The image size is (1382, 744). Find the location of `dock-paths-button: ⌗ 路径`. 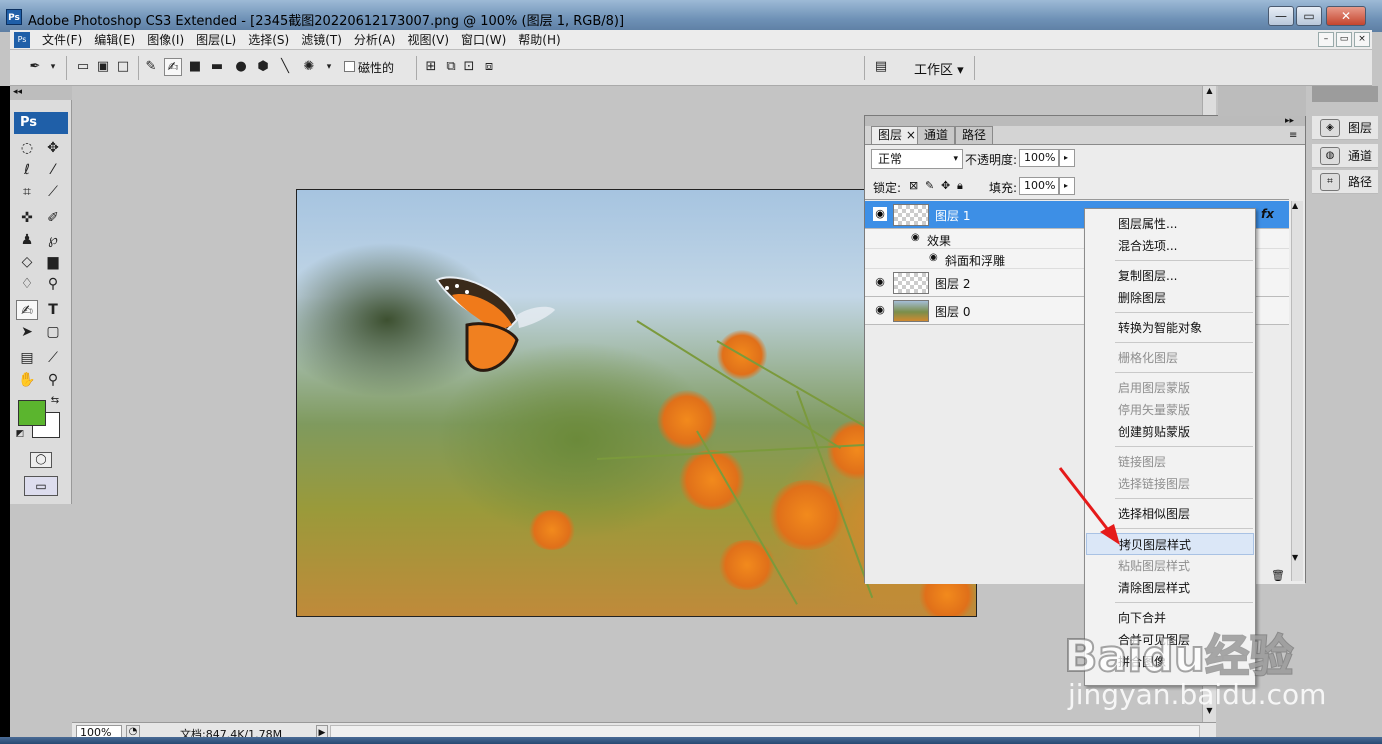

dock-paths-button: ⌗ 路径 is located at coordinates (1345, 182).